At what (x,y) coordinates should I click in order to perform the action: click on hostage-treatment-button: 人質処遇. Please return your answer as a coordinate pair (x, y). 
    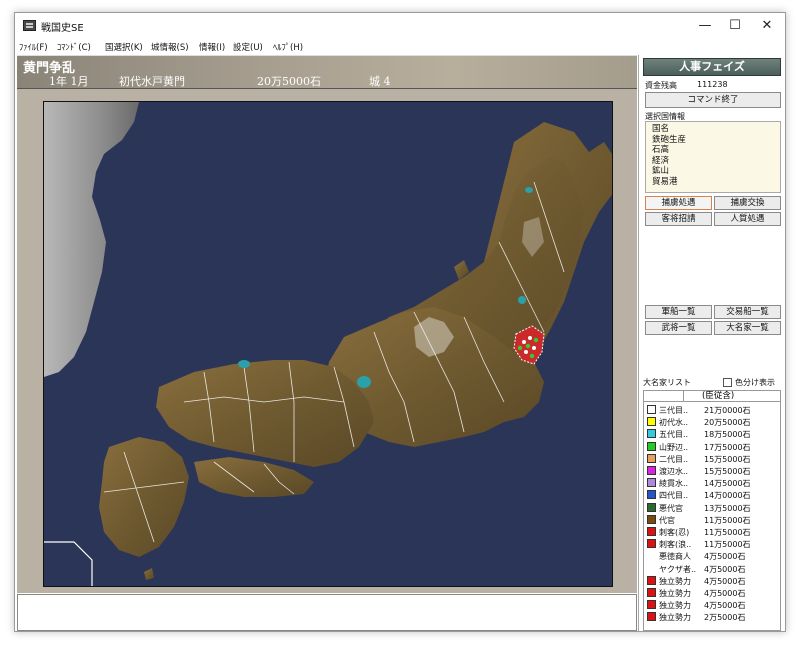
    Looking at the image, I should click on (747, 219).